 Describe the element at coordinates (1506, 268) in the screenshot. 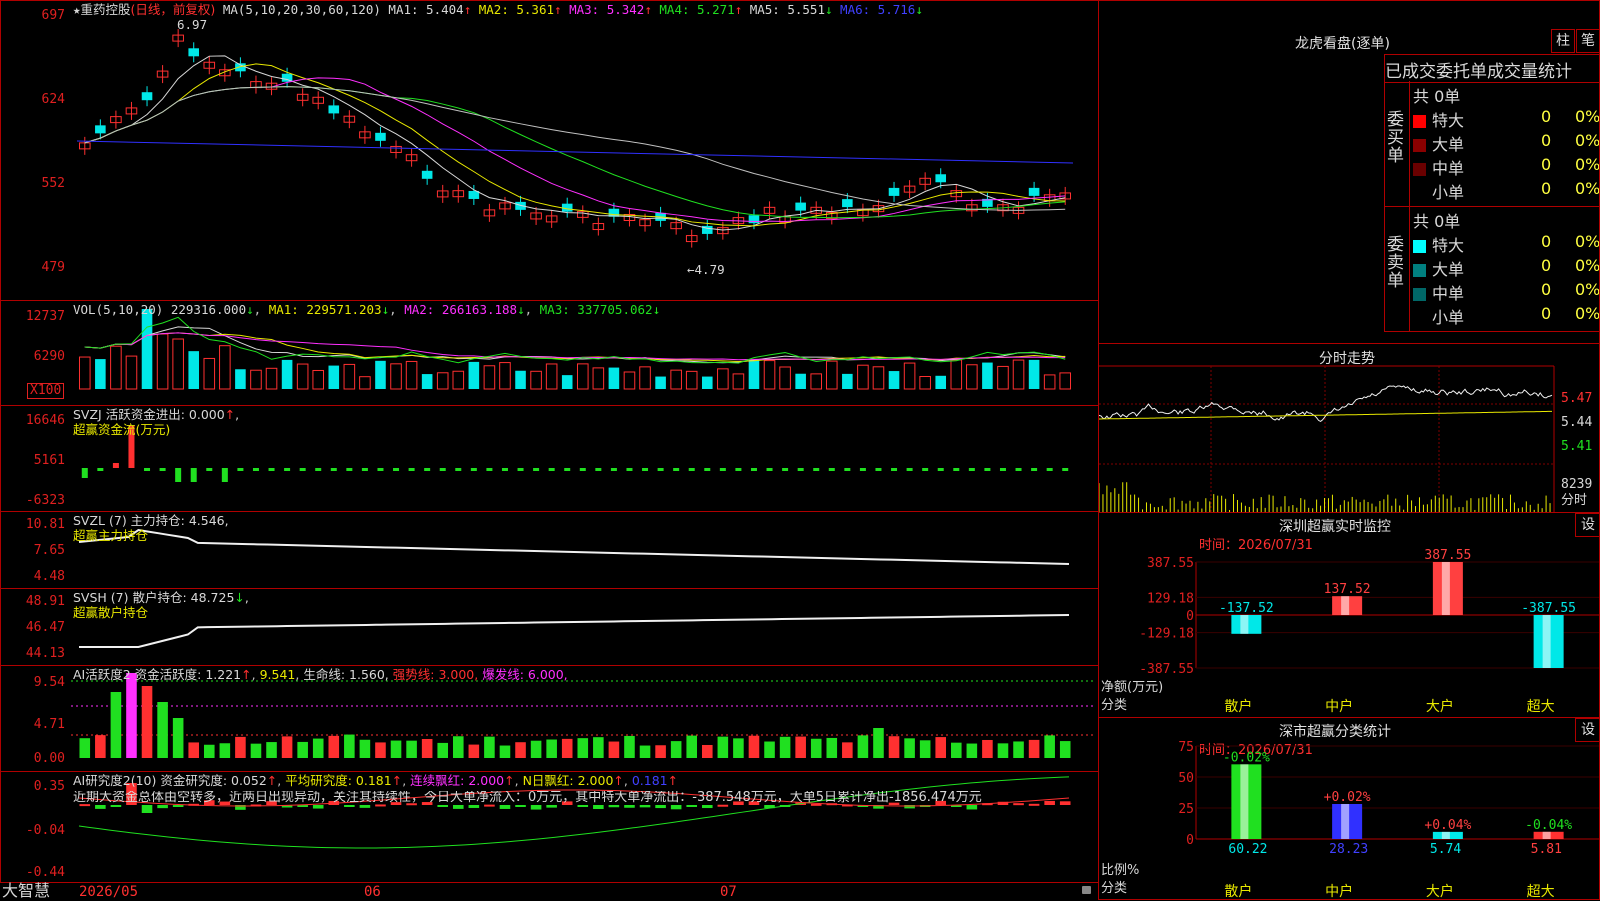

I see `lhb-row: 大单 0 0%` at that location.